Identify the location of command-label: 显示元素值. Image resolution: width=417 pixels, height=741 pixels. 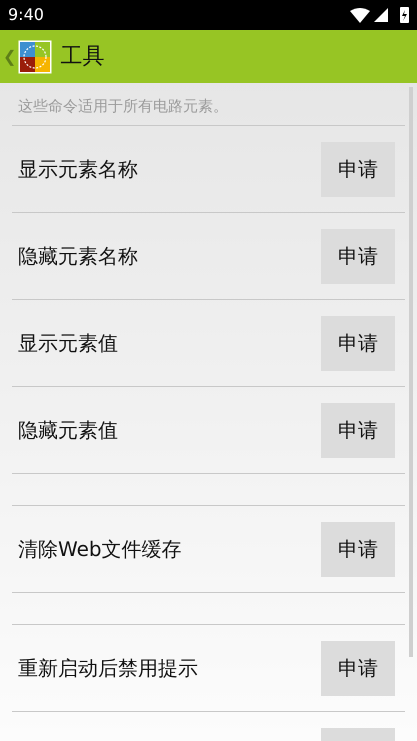
(68, 343).